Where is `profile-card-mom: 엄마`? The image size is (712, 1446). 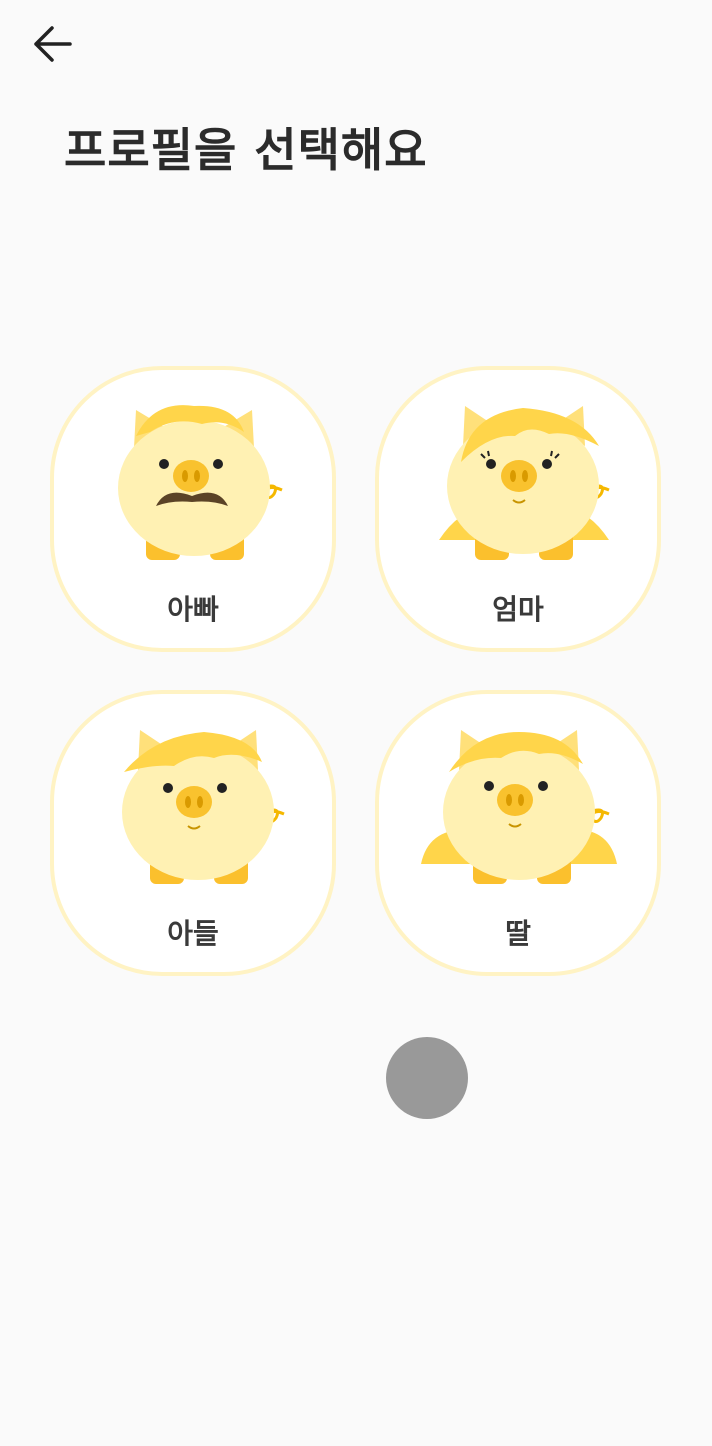
profile-card-mom: 엄마 is located at coordinates (518, 509).